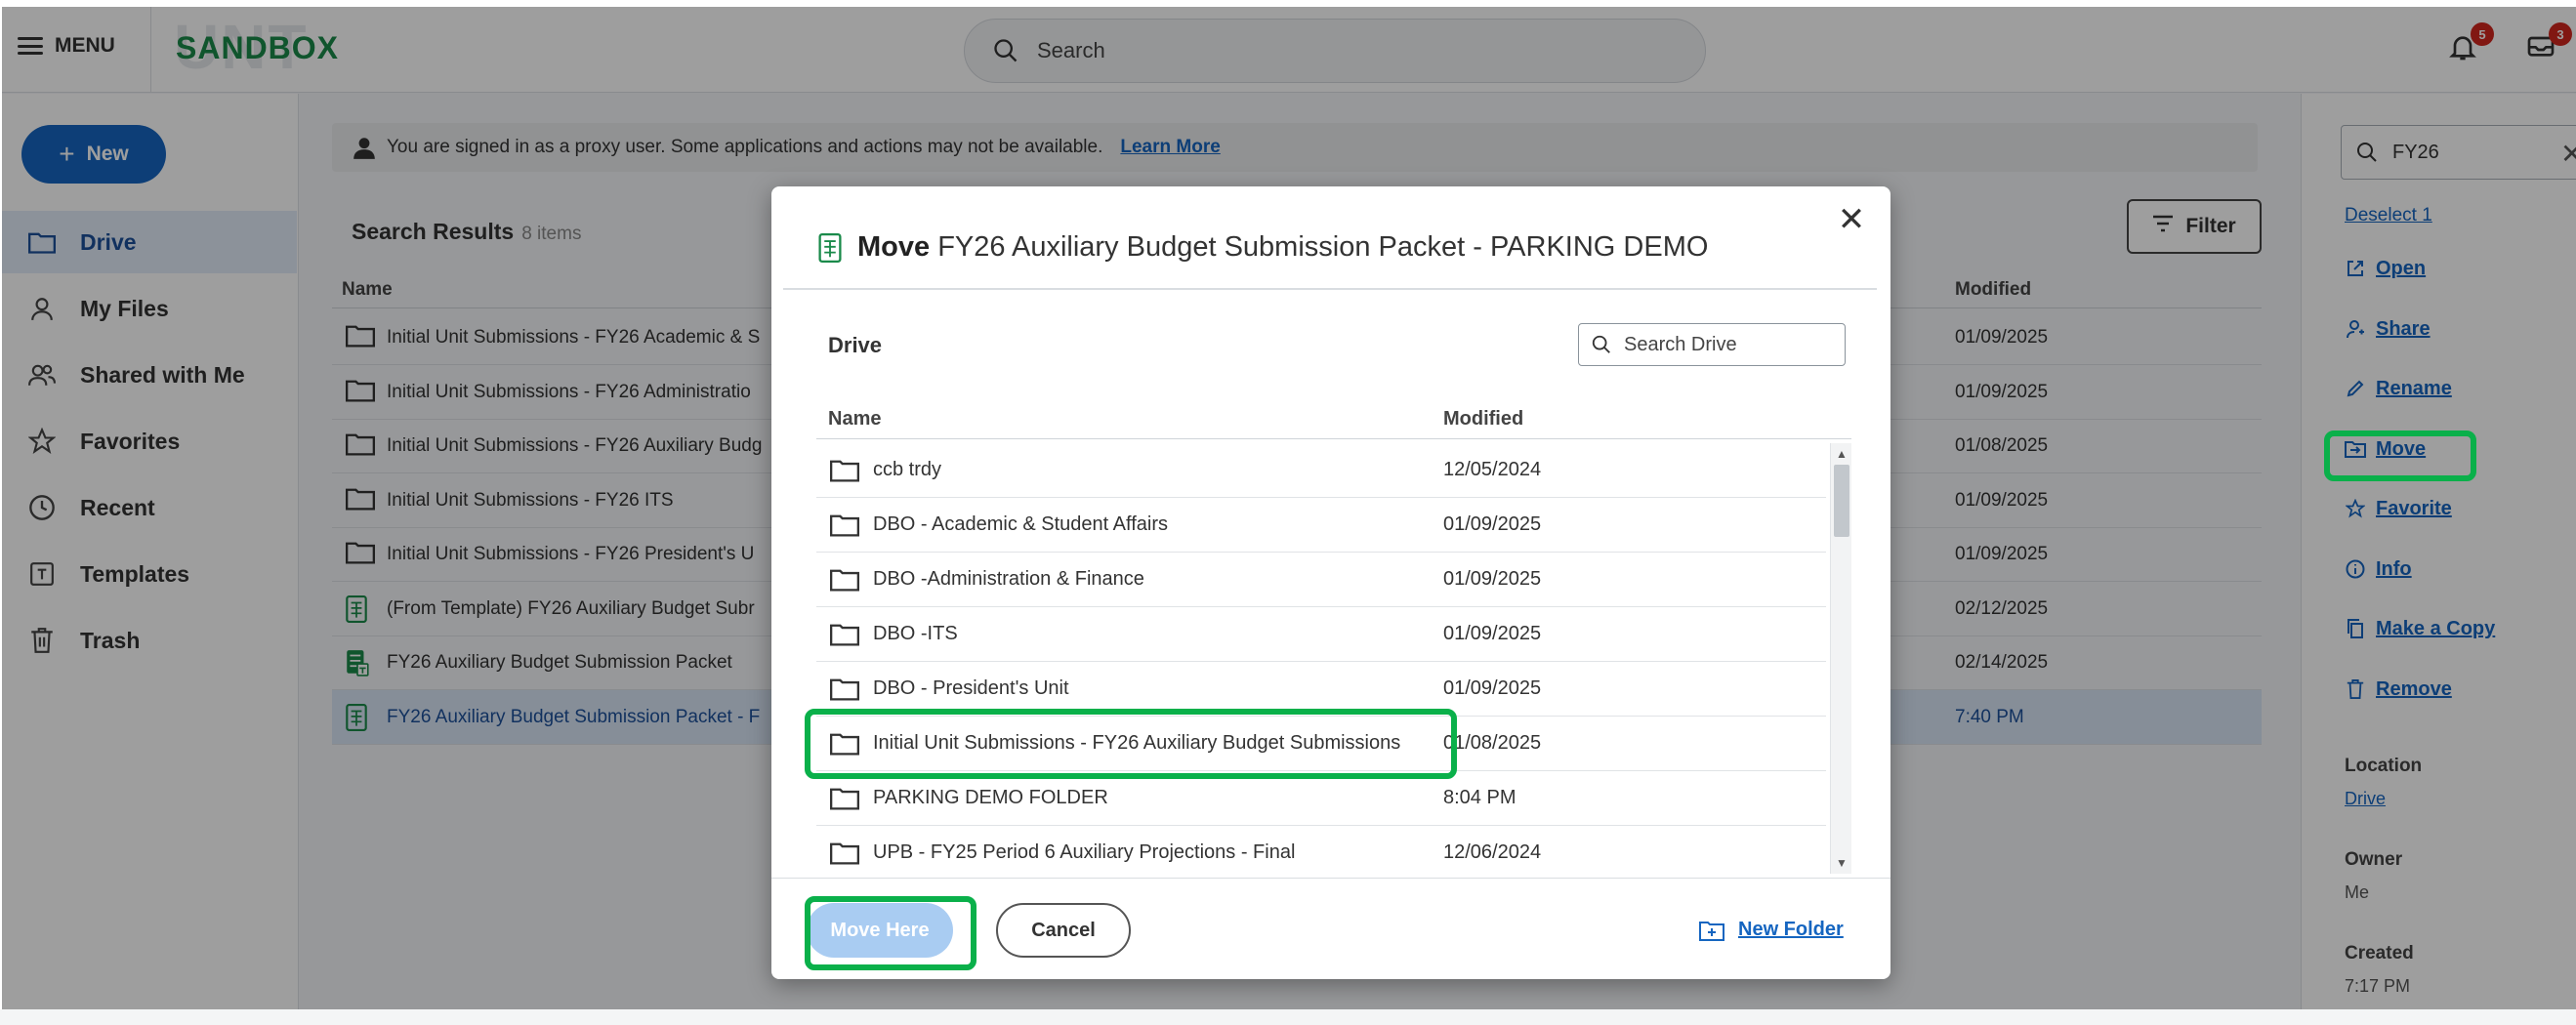 This screenshot has width=2576, height=1025. I want to click on folder-list-scrollbar: ▲ ▼, so click(1840, 658).